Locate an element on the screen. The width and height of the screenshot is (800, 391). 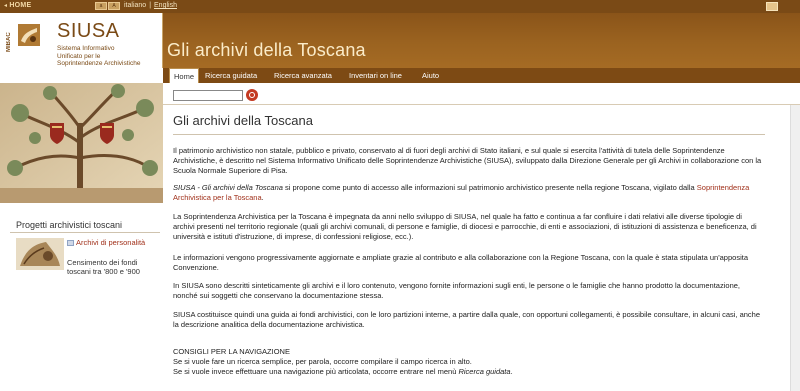
site-title: Gli archivi della Toscana is located at coordinates (266, 50).